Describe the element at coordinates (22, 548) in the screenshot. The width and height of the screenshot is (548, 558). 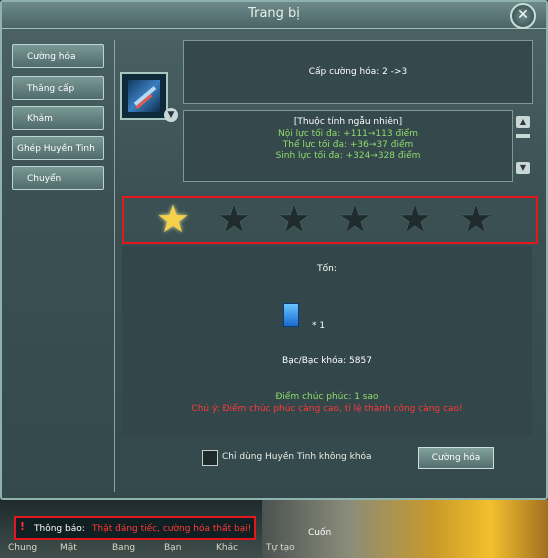
I see `tab-chung: Chung` at that location.